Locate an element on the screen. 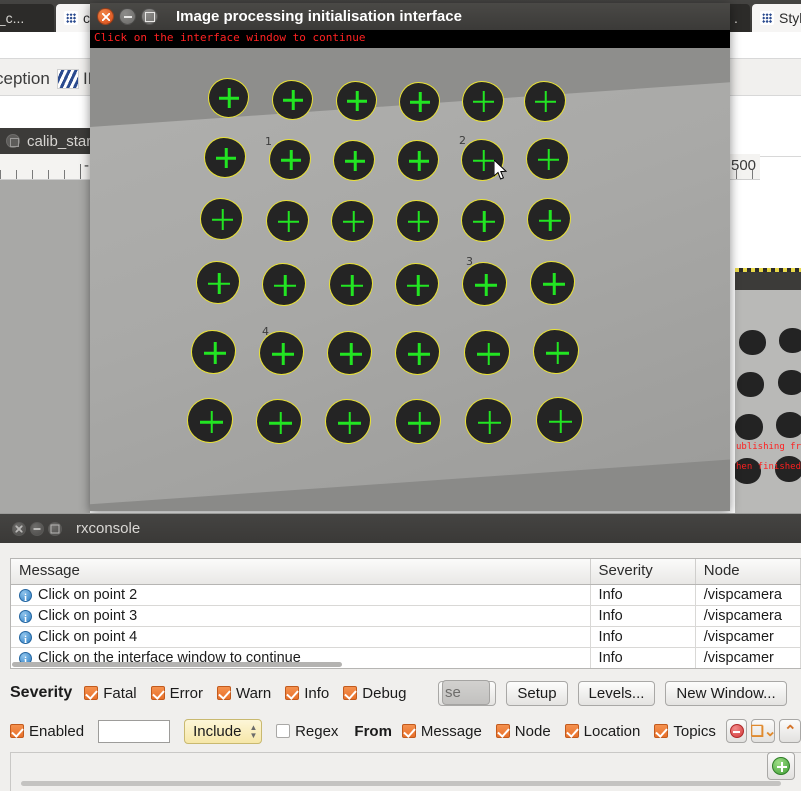  enabled-checkbox: Enabled is located at coordinates (47, 731).